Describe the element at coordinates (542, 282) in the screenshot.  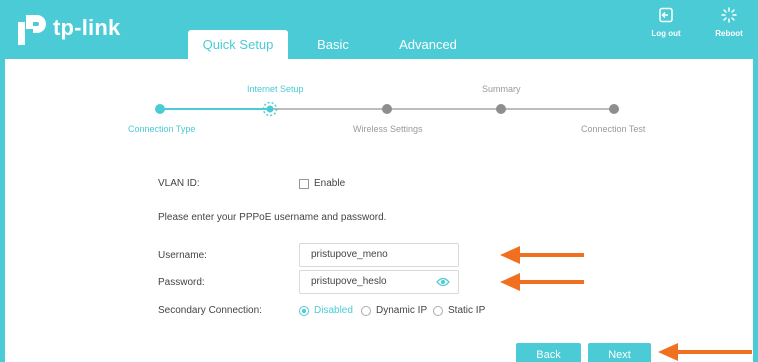
I see `annotation-arrow-password` at that location.